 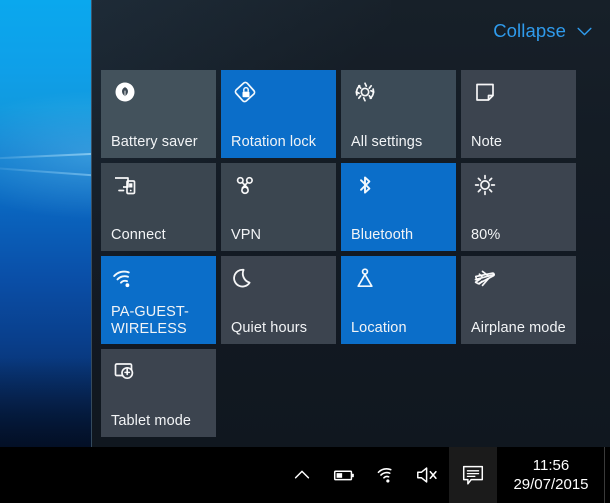 What do you see at coordinates (550, 475) in the screenshot?
I see `clock: 11:56 29/07/2015` at bounding box center [550, 475].